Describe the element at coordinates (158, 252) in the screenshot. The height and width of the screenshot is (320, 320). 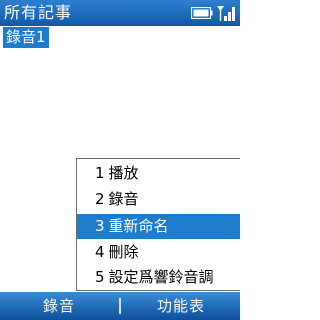
I see `menu-item-delete: 4 刪除` at that location.